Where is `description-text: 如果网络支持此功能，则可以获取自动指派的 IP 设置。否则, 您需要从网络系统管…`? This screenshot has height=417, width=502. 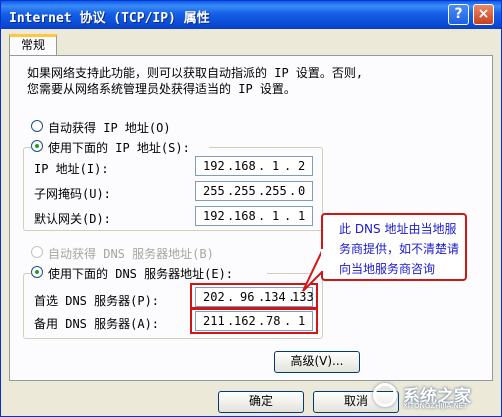
description-text: 如果网络支持此功能，则可以获取自动指派的 IP 设置。否则, 您需要从网络系统管… is located at coordinates (242, 81).